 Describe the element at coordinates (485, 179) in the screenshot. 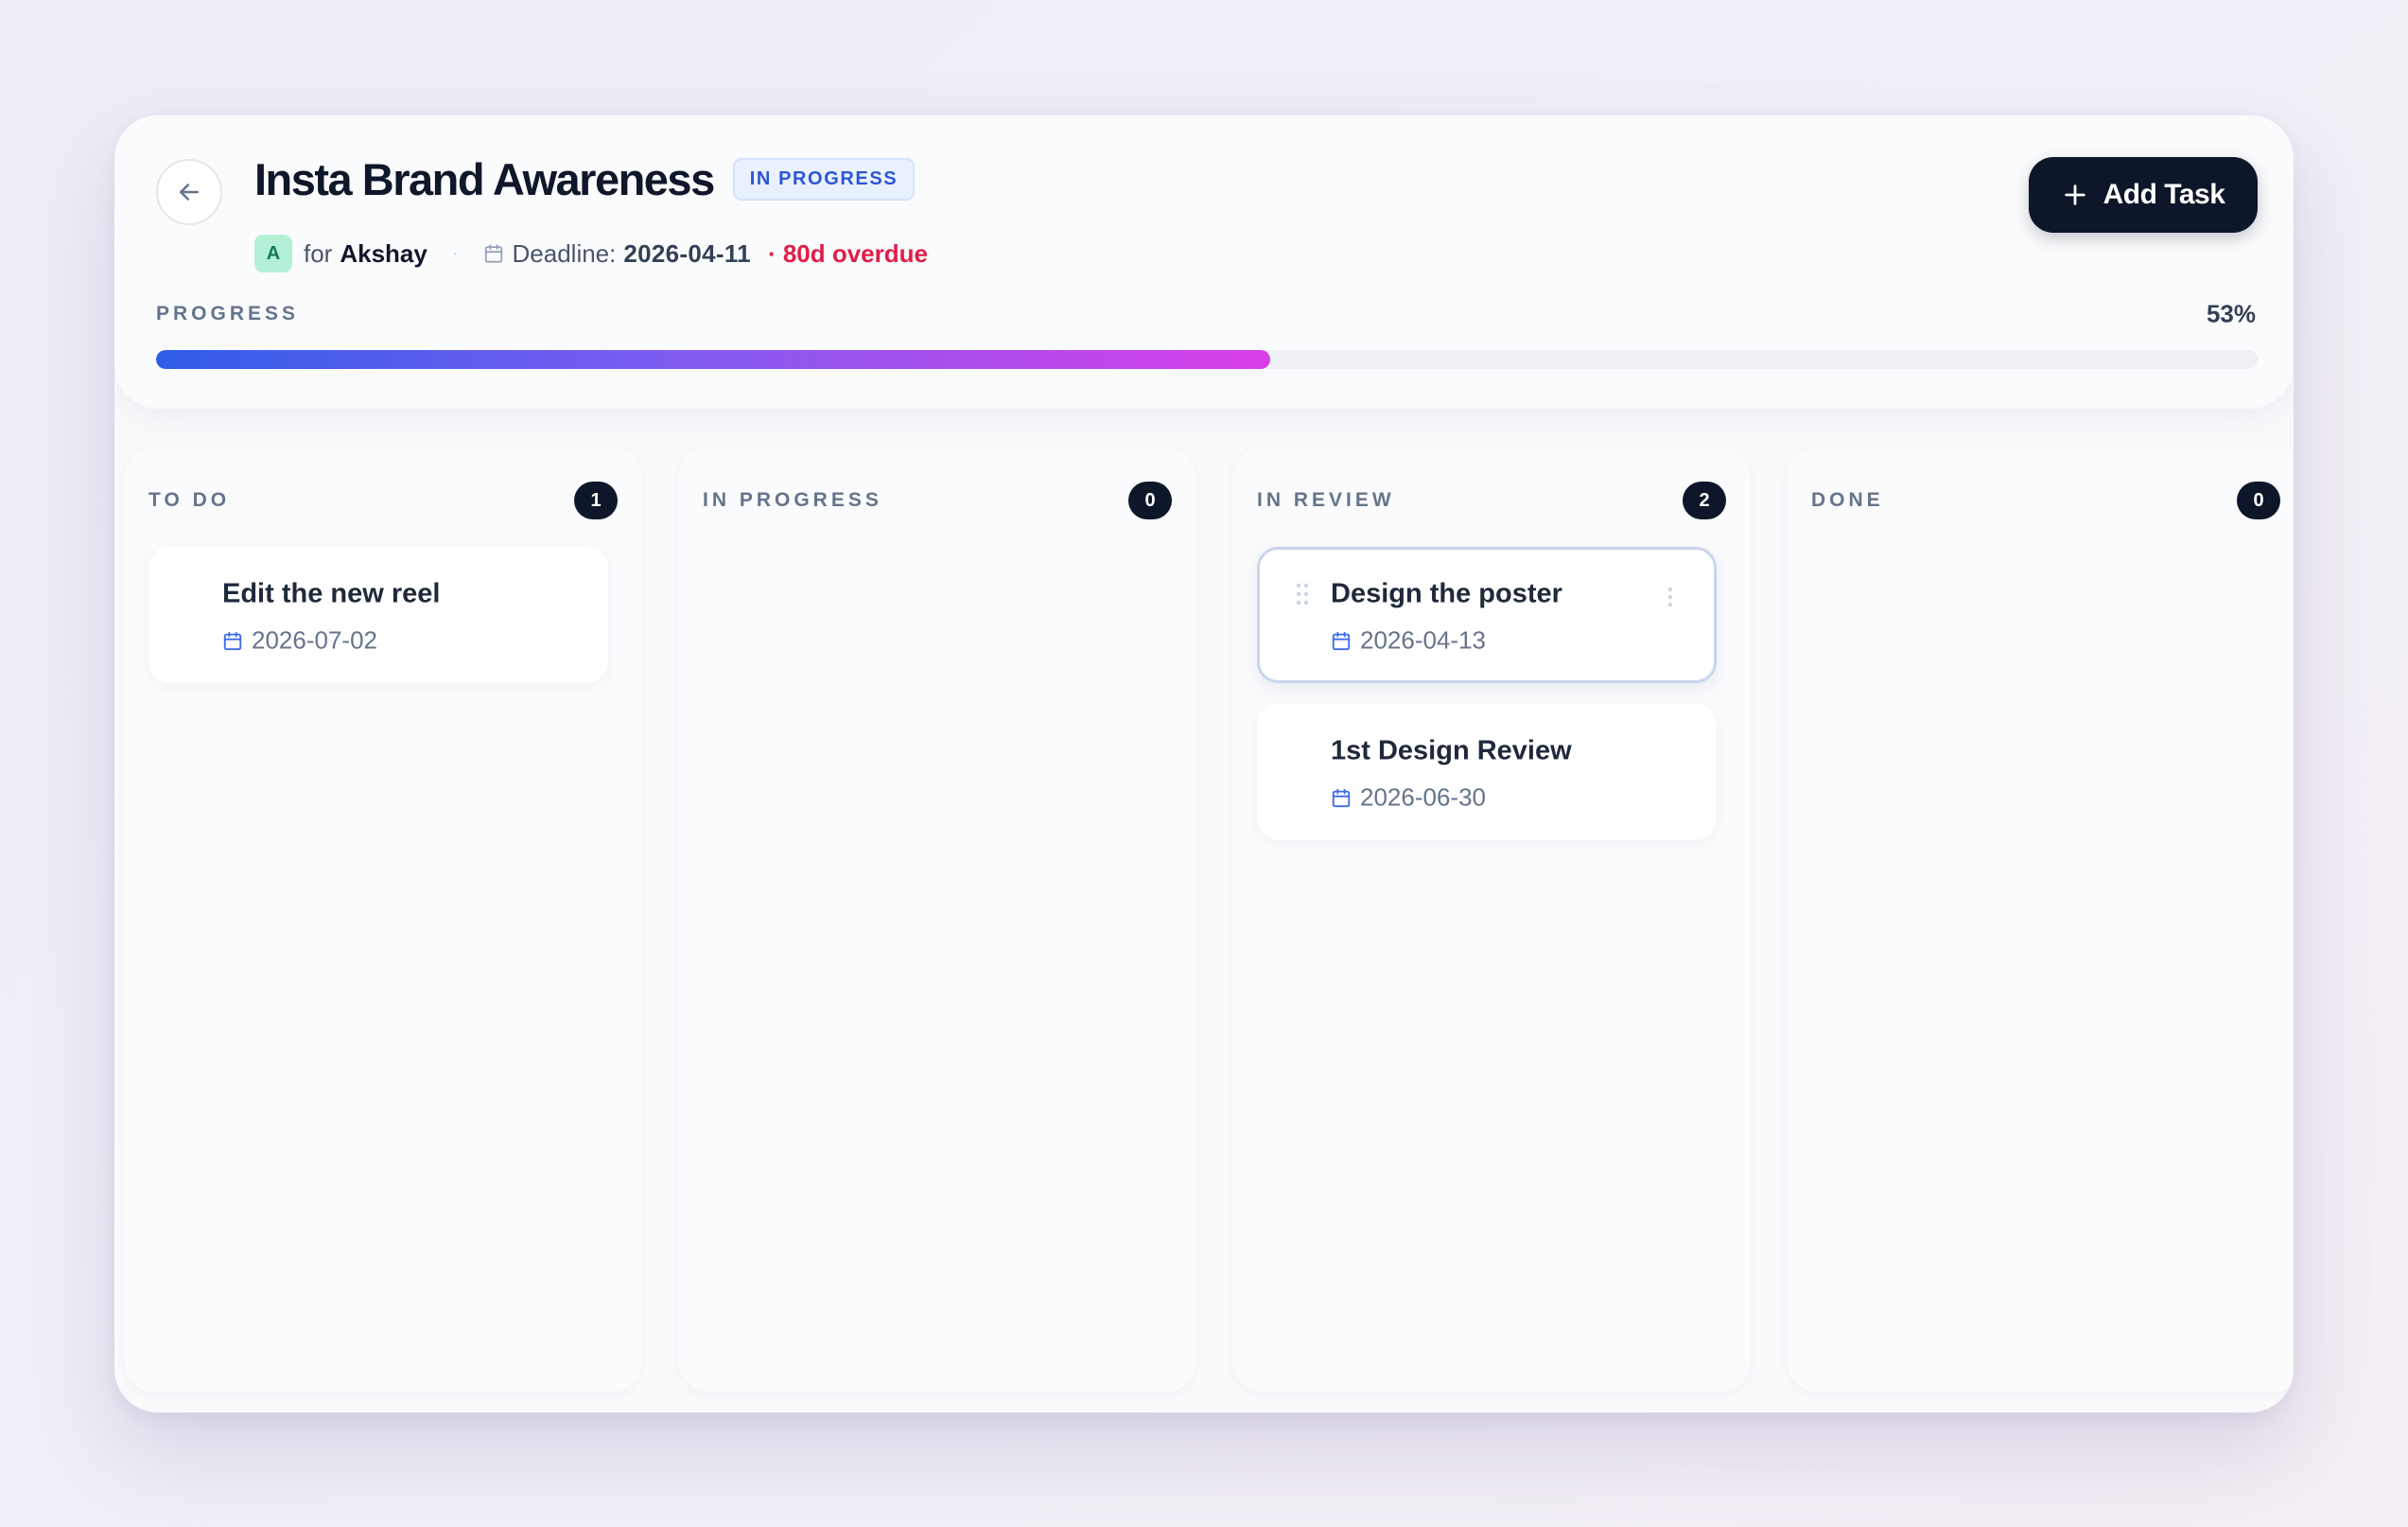

I see `page-title: Insta Brand Awareness` at that location.